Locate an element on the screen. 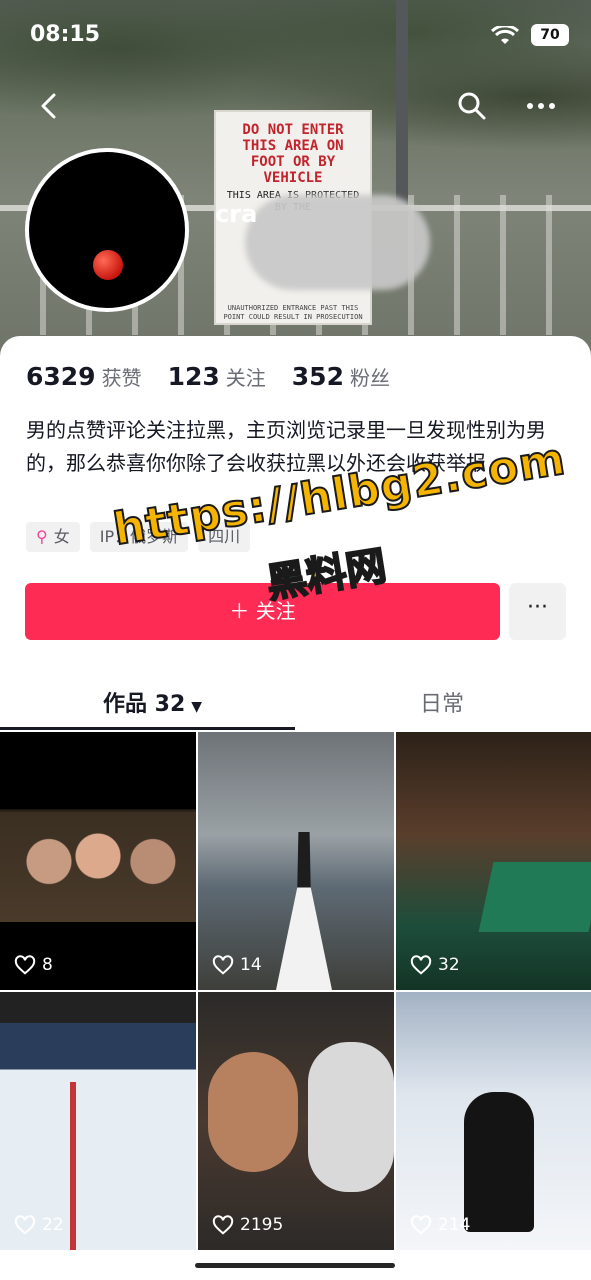 This screenshot has width=591, height=1280. like-count: 2195 is located at coordinates (247, 1225).